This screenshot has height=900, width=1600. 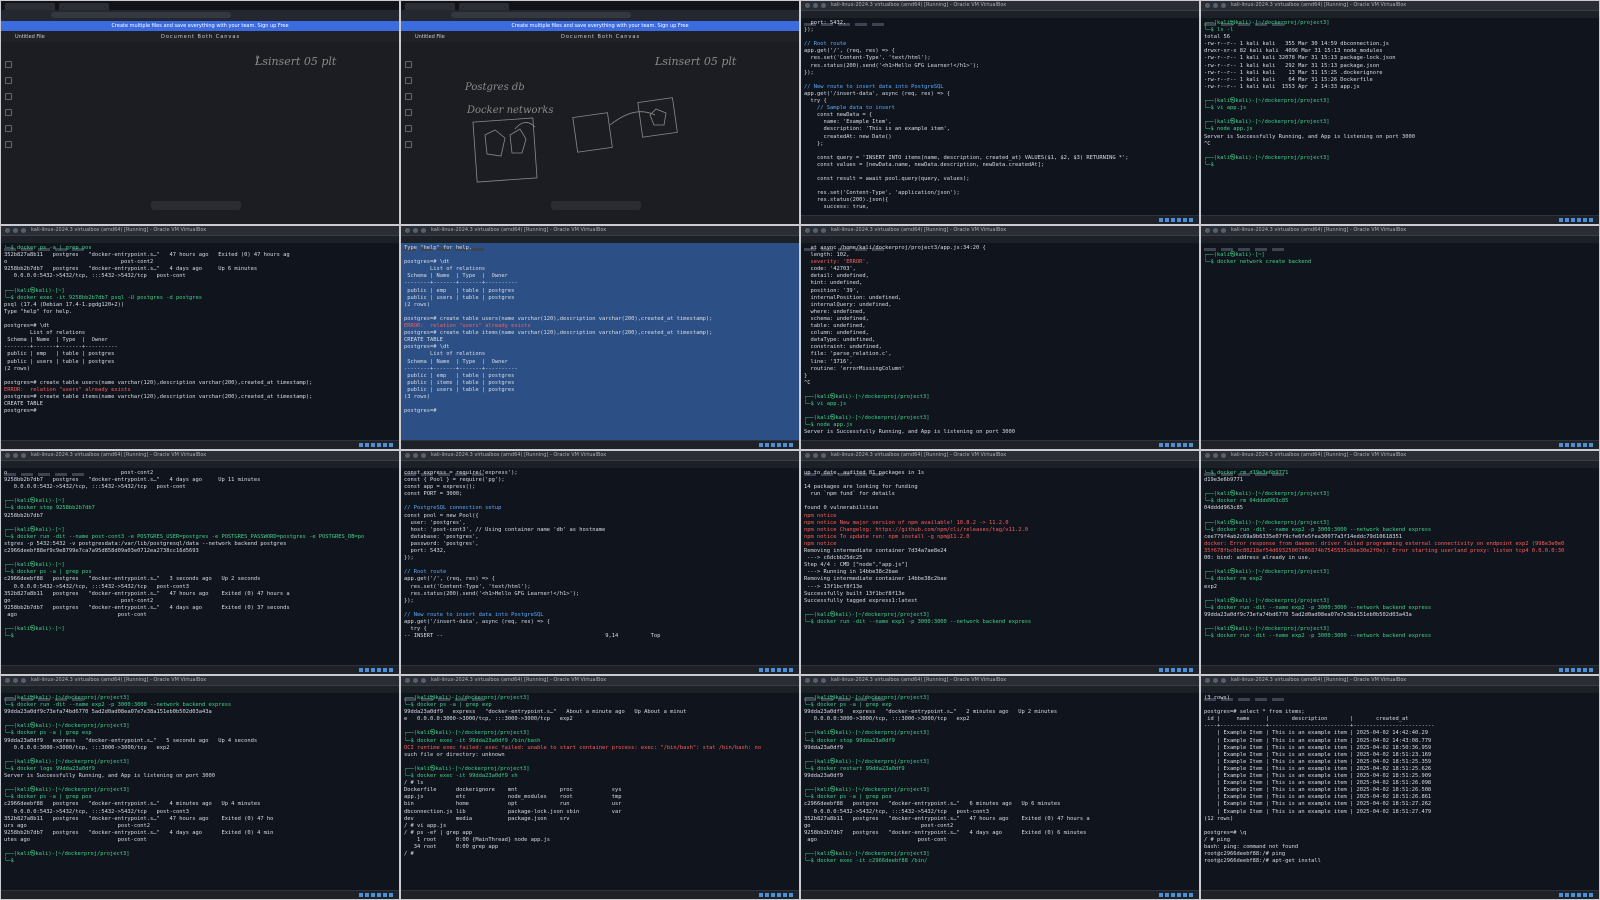 What do you see at coordinates (200, 126) in the screenshot?
I see `drawing-canvas: Lsinsert 05 plt` at bounding box center [200, 126].